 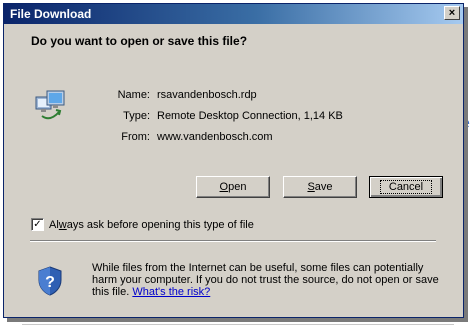 I want to click on close-button: ×, so click(x=452, y=13).